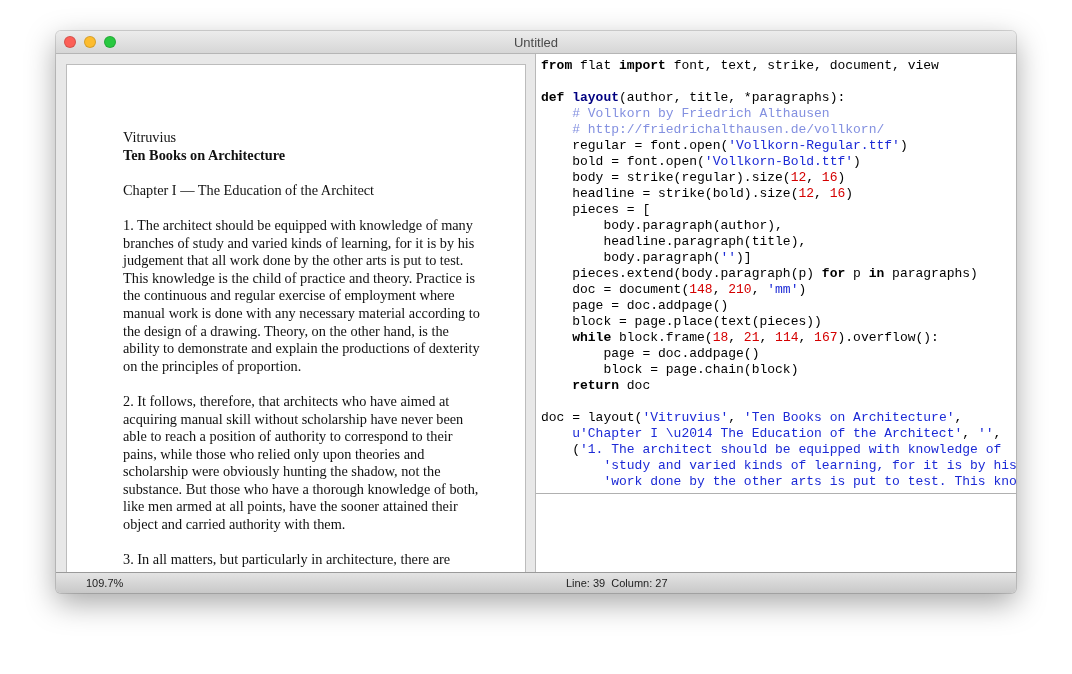 This screenshot has height=674, width=1072. What do you see at coordinates (90, 42) in the screenshot?
I see `minimize-button` at bounding box center [90, 42].